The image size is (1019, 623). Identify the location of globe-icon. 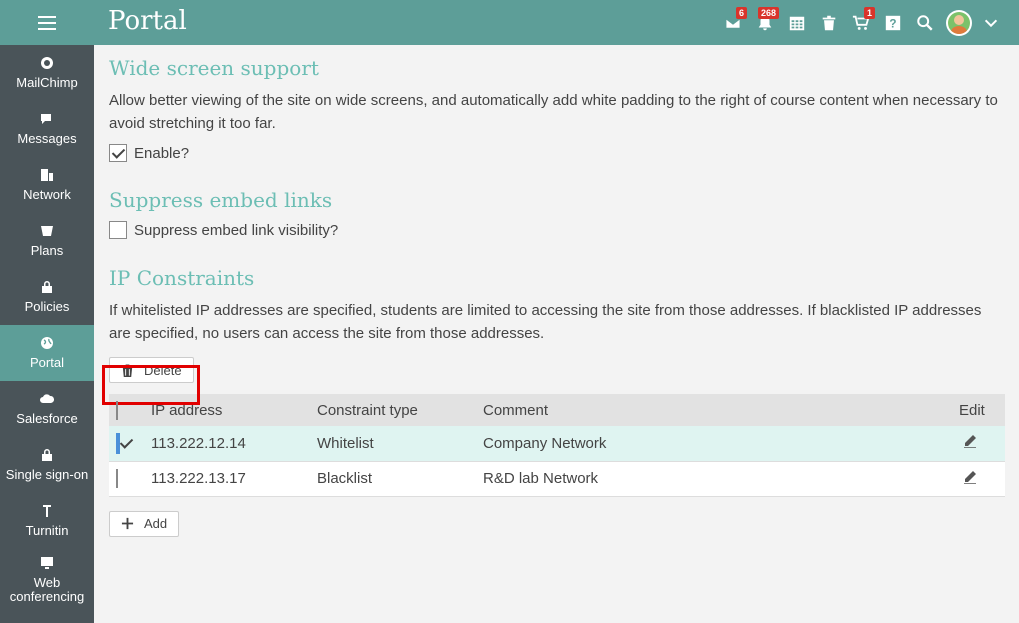
(47, 343).